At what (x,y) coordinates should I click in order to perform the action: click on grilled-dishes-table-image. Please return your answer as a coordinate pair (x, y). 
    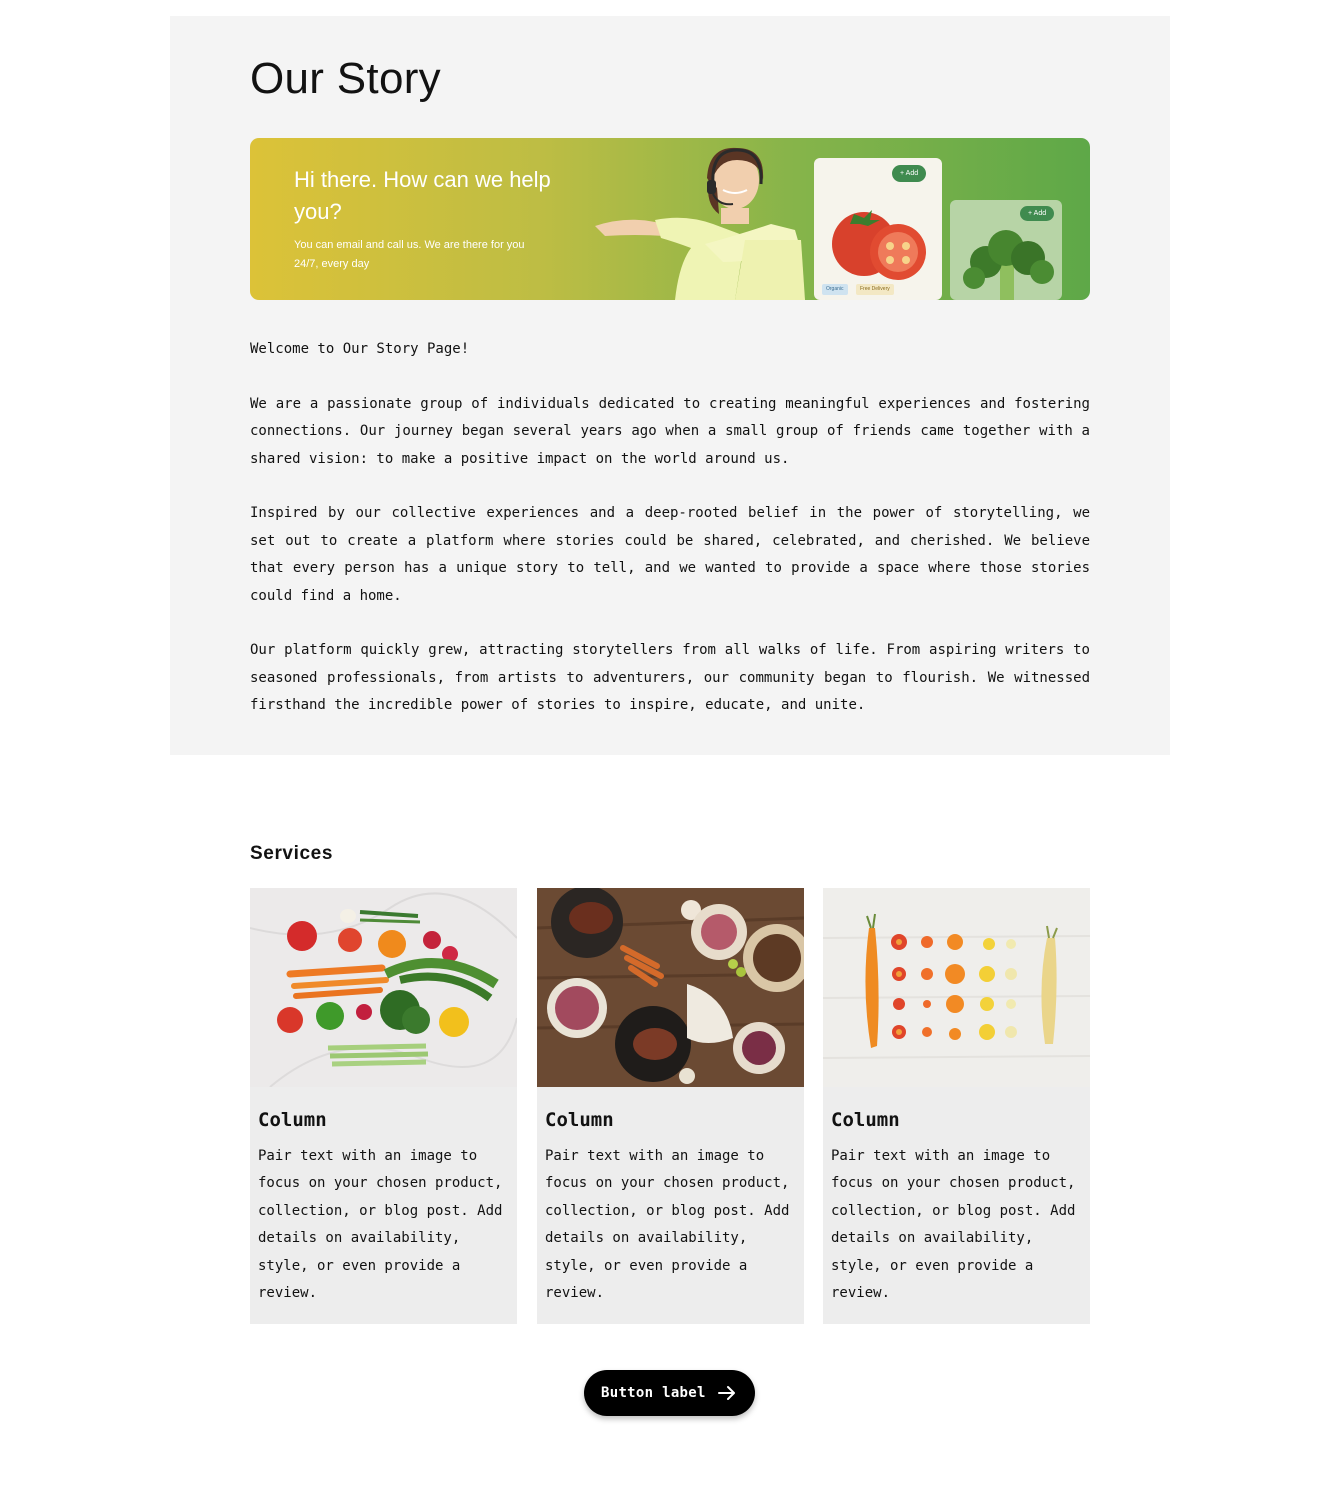
    Looking at the image, I should click on (670, 987).